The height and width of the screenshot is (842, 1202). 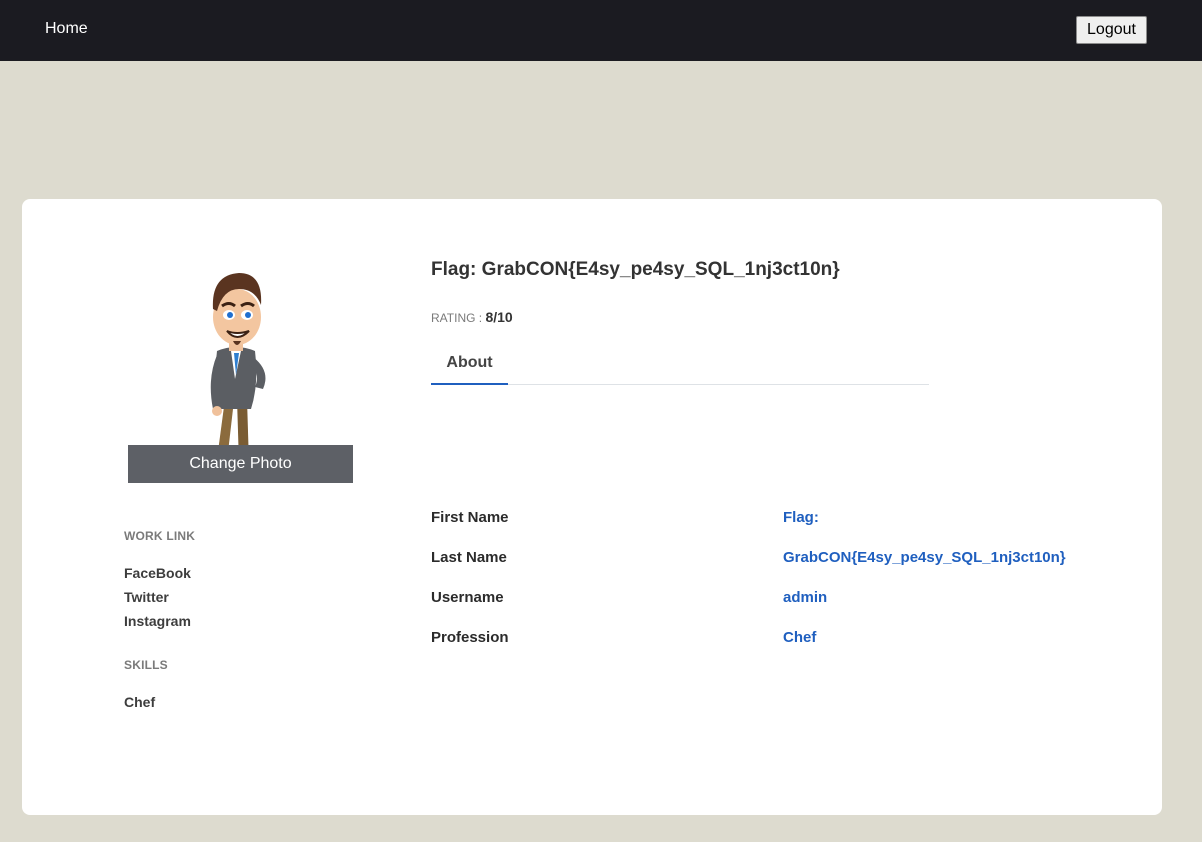 What do you see at coordinates (601, 30) in the screenshot?
I see `top-navbar: Home Logout` at bounding box center [601, 30].